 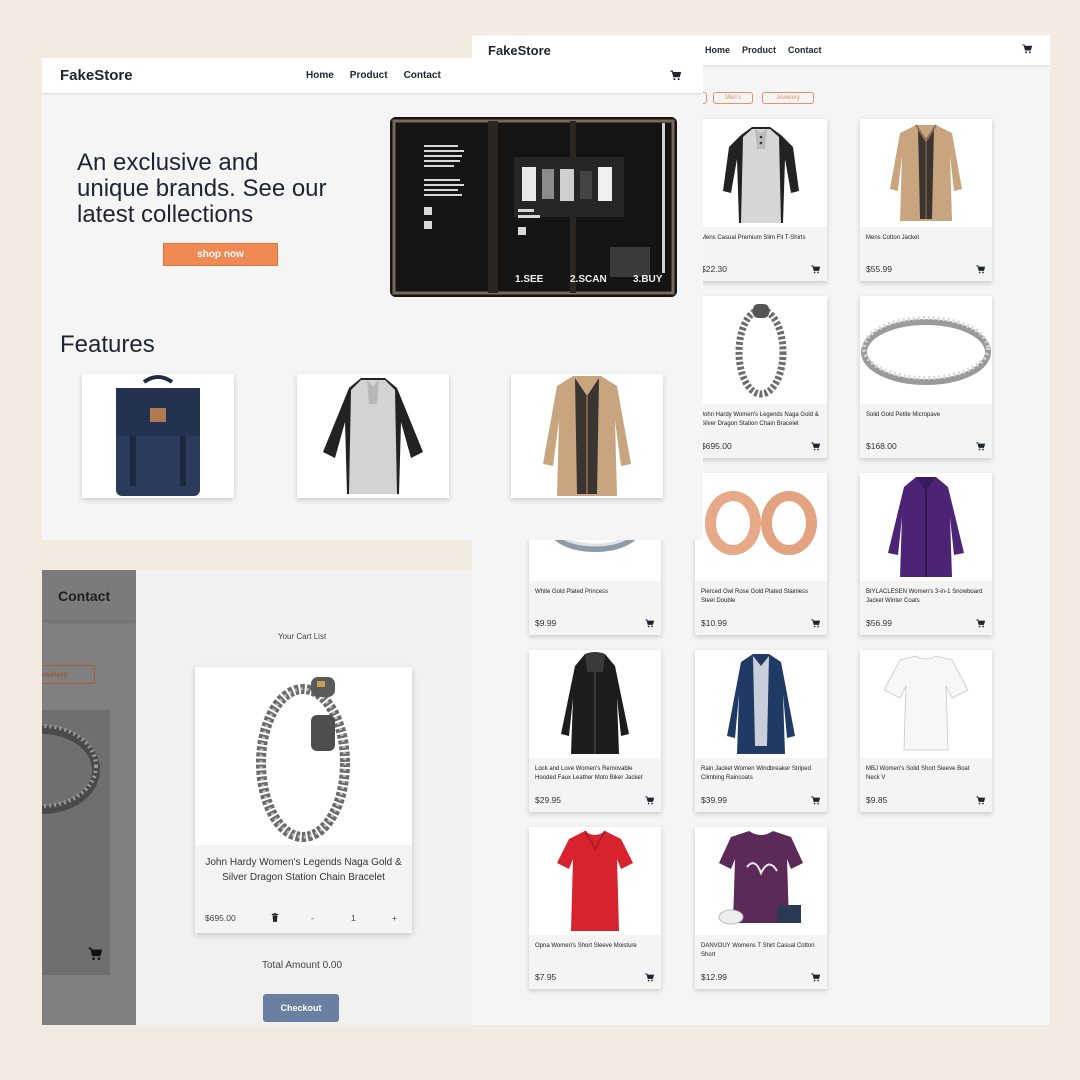 I want to click on feature-backpack, so click(x=158, y=436).